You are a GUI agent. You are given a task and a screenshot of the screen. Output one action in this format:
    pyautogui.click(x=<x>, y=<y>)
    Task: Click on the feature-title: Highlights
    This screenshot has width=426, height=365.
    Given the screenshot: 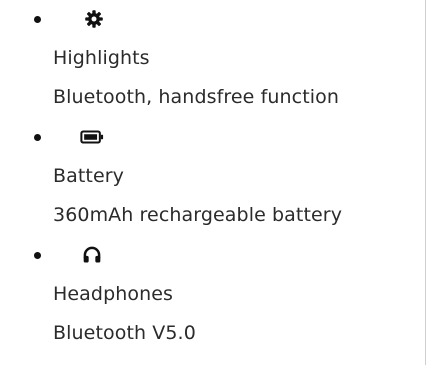 What is the action you would take?
    pyautogui.click(x=101, y=58)
    